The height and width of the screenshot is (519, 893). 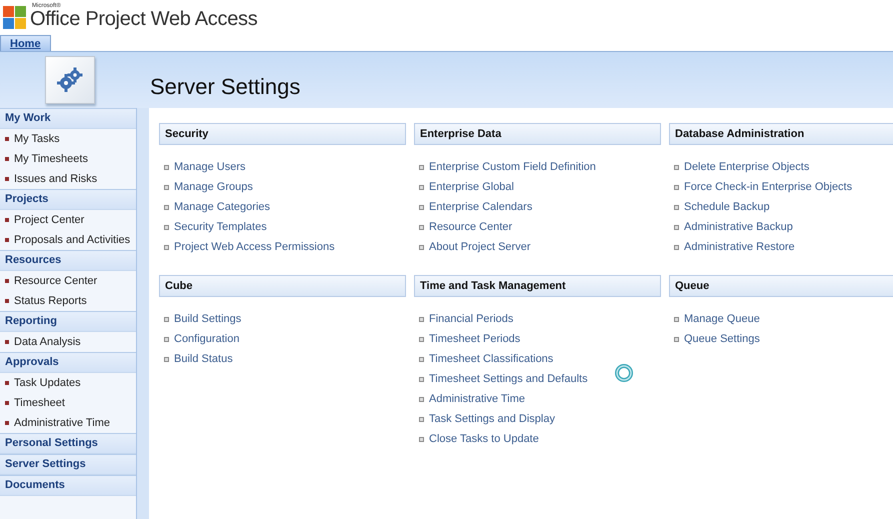 I want to click on settings-link: Project Web Access Permissions, so click(x=285, y=247).